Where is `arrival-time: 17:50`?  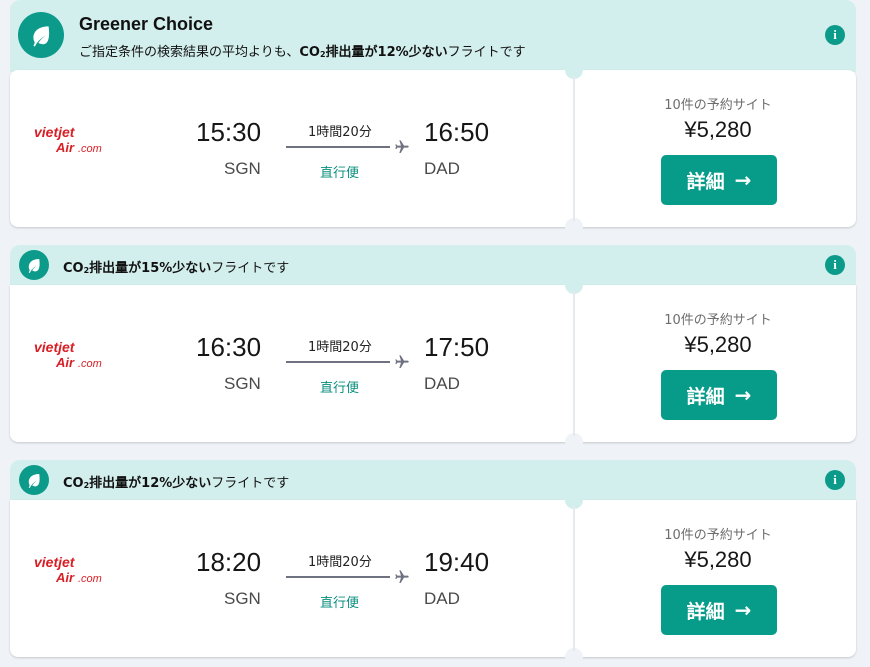
arrival-time: 17:50 is located at coordinates (457, 347).